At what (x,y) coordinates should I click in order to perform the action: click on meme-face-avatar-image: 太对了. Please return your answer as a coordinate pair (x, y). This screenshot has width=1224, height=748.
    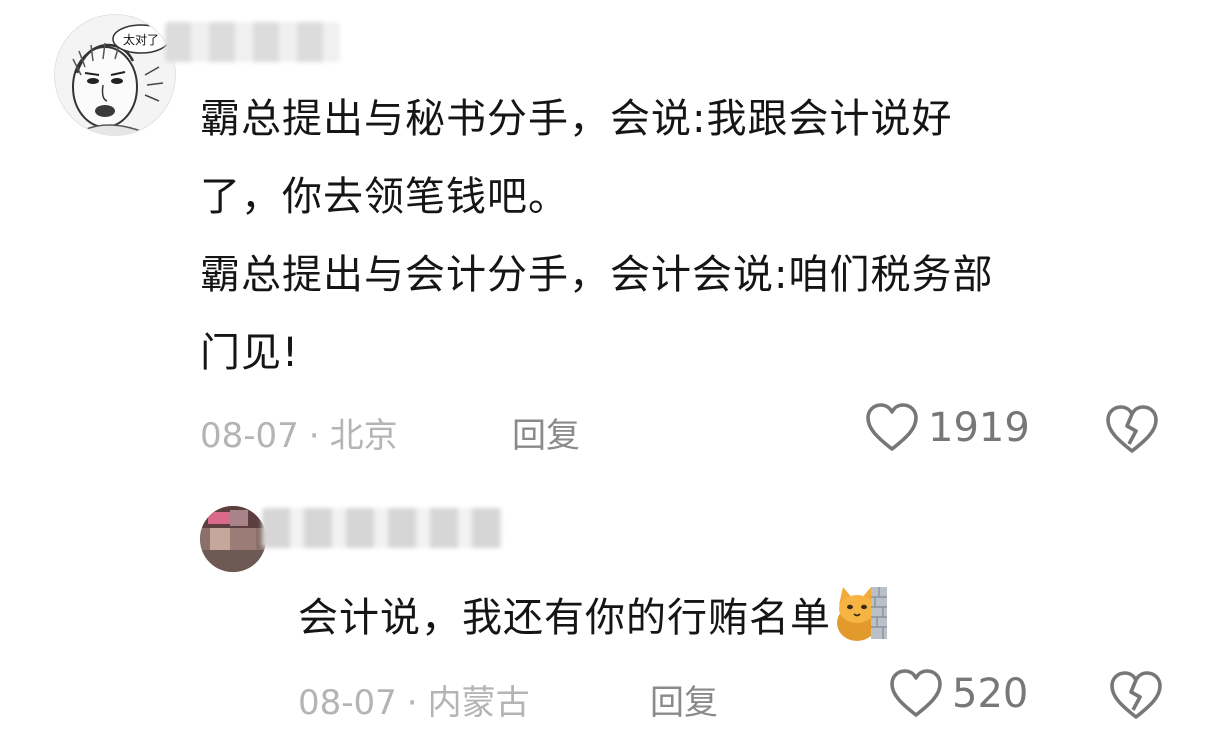
    Looking at the image, I should click on (115, 75).